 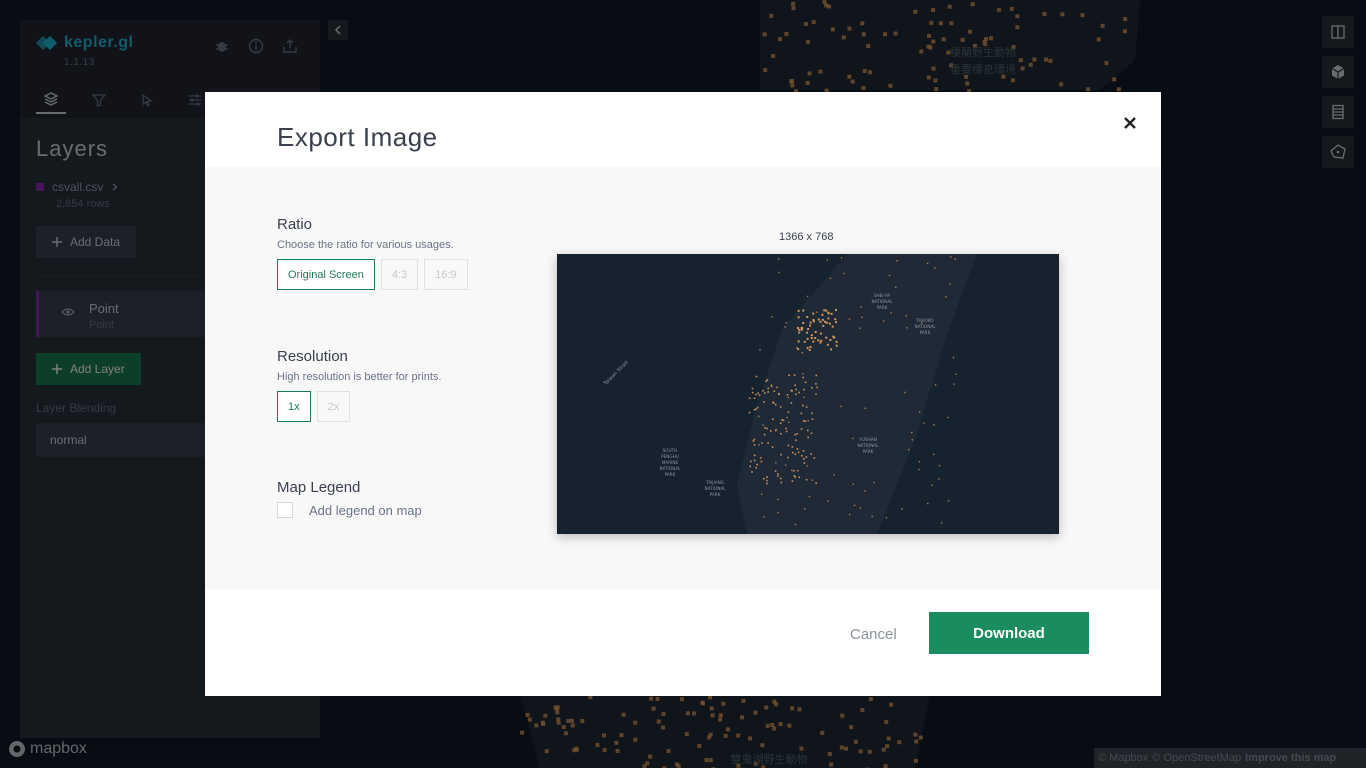 I want to click on add-legend-label: Add legend on map, so click(x=365, y=510).